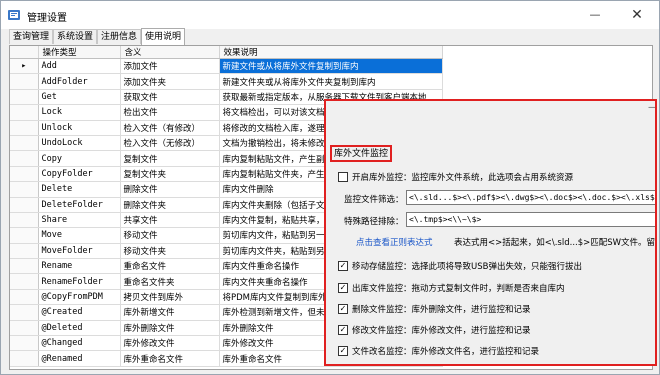  I want to click on title-bar: 管理设置 — ✕, so click(330, 15).